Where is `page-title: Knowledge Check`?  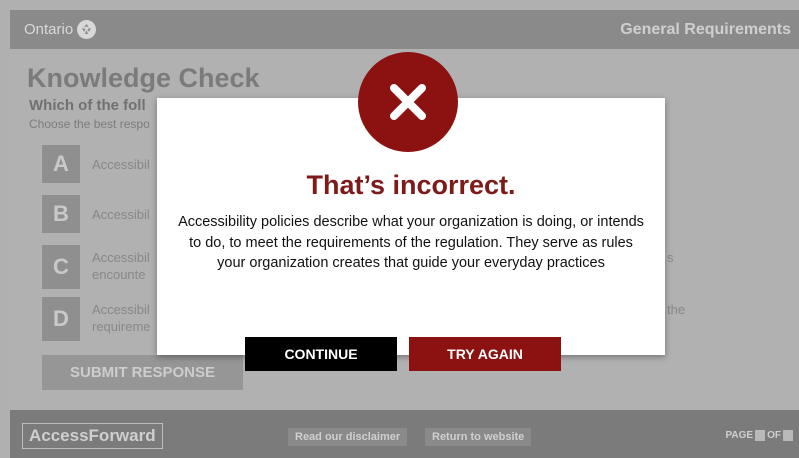
page-title: Knowledge Check is located at coordinates (143, 78).